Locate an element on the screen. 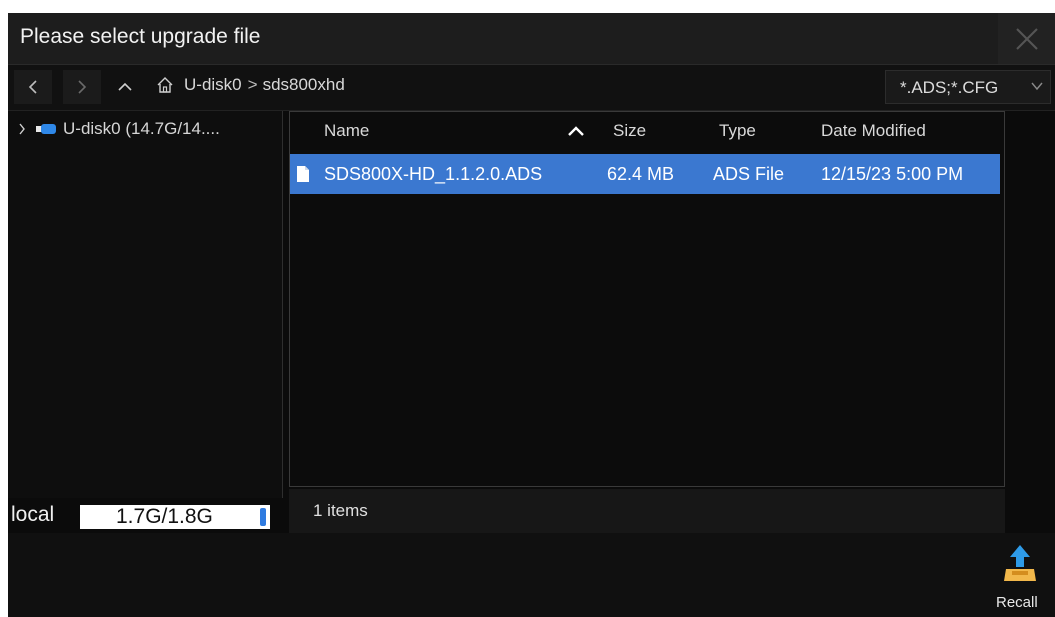 The height and width of the screenshot is (617, 1055). file-size: 62.4 MB is located at coordinates (641, 174).